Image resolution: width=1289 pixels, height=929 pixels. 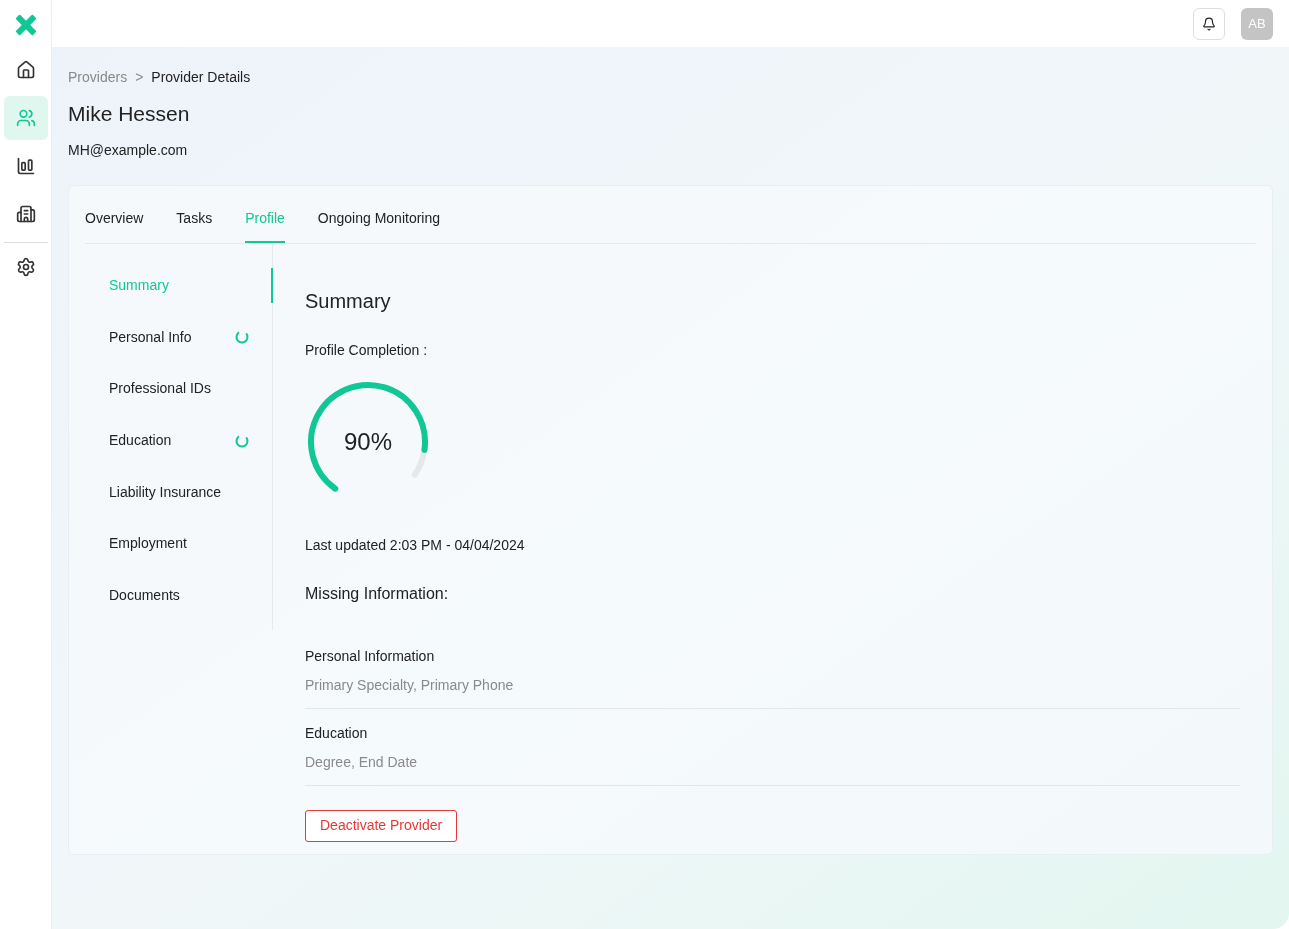 I want to click on home-icon, so click(x=25, y=70).